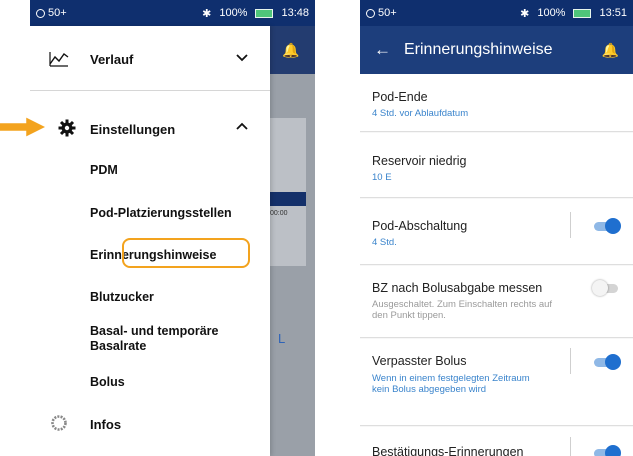 Image resolution: width=633 pixels, height=456 pixels. What do you see at coordinates (382, 50) in the screenshot?
I see `back-arrow-icon: ←` at bounding box center [382, 50].